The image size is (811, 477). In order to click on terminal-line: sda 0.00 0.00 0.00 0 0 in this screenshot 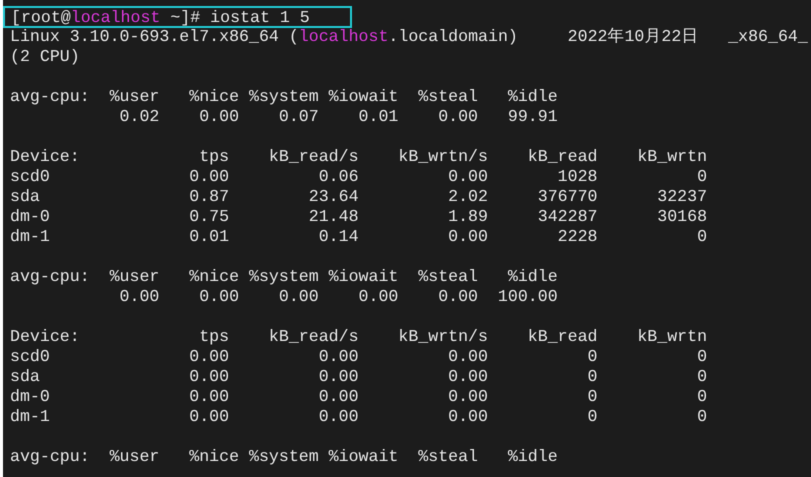, I will do `click(359, 377)`.